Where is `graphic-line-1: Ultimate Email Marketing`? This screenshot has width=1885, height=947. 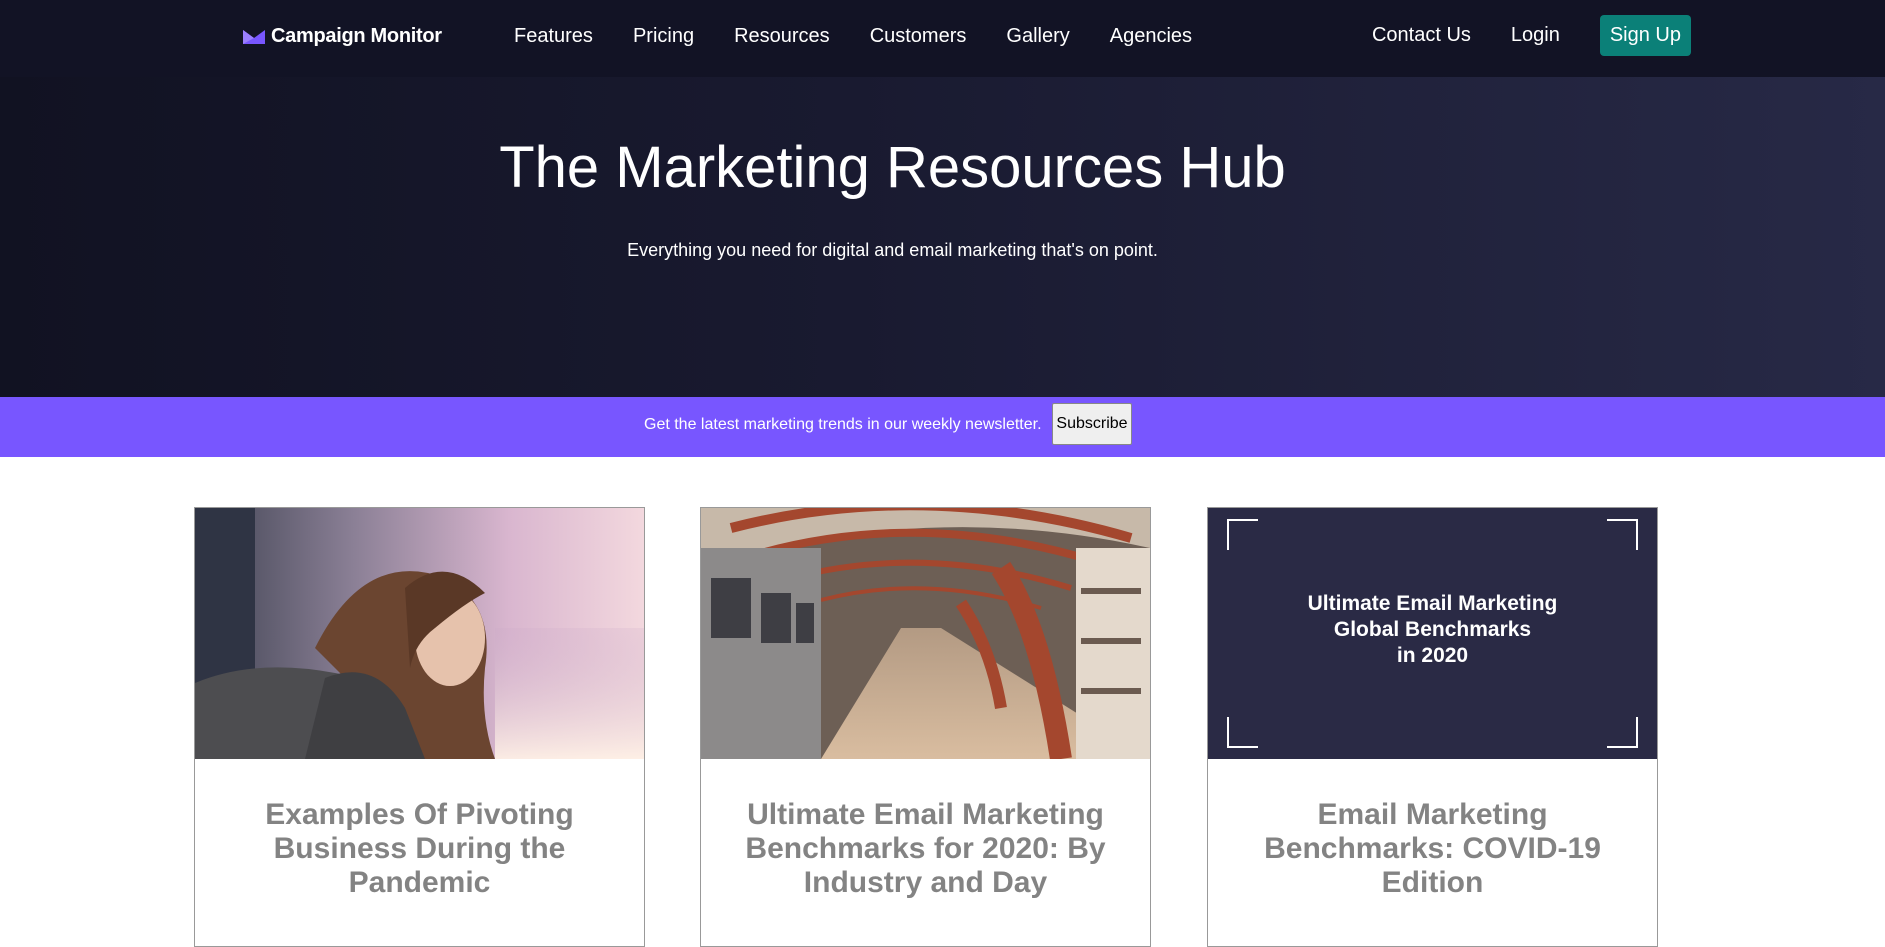
graphic-line-1: Ultimate Email Marketing is located at coordinates (1433, 603).